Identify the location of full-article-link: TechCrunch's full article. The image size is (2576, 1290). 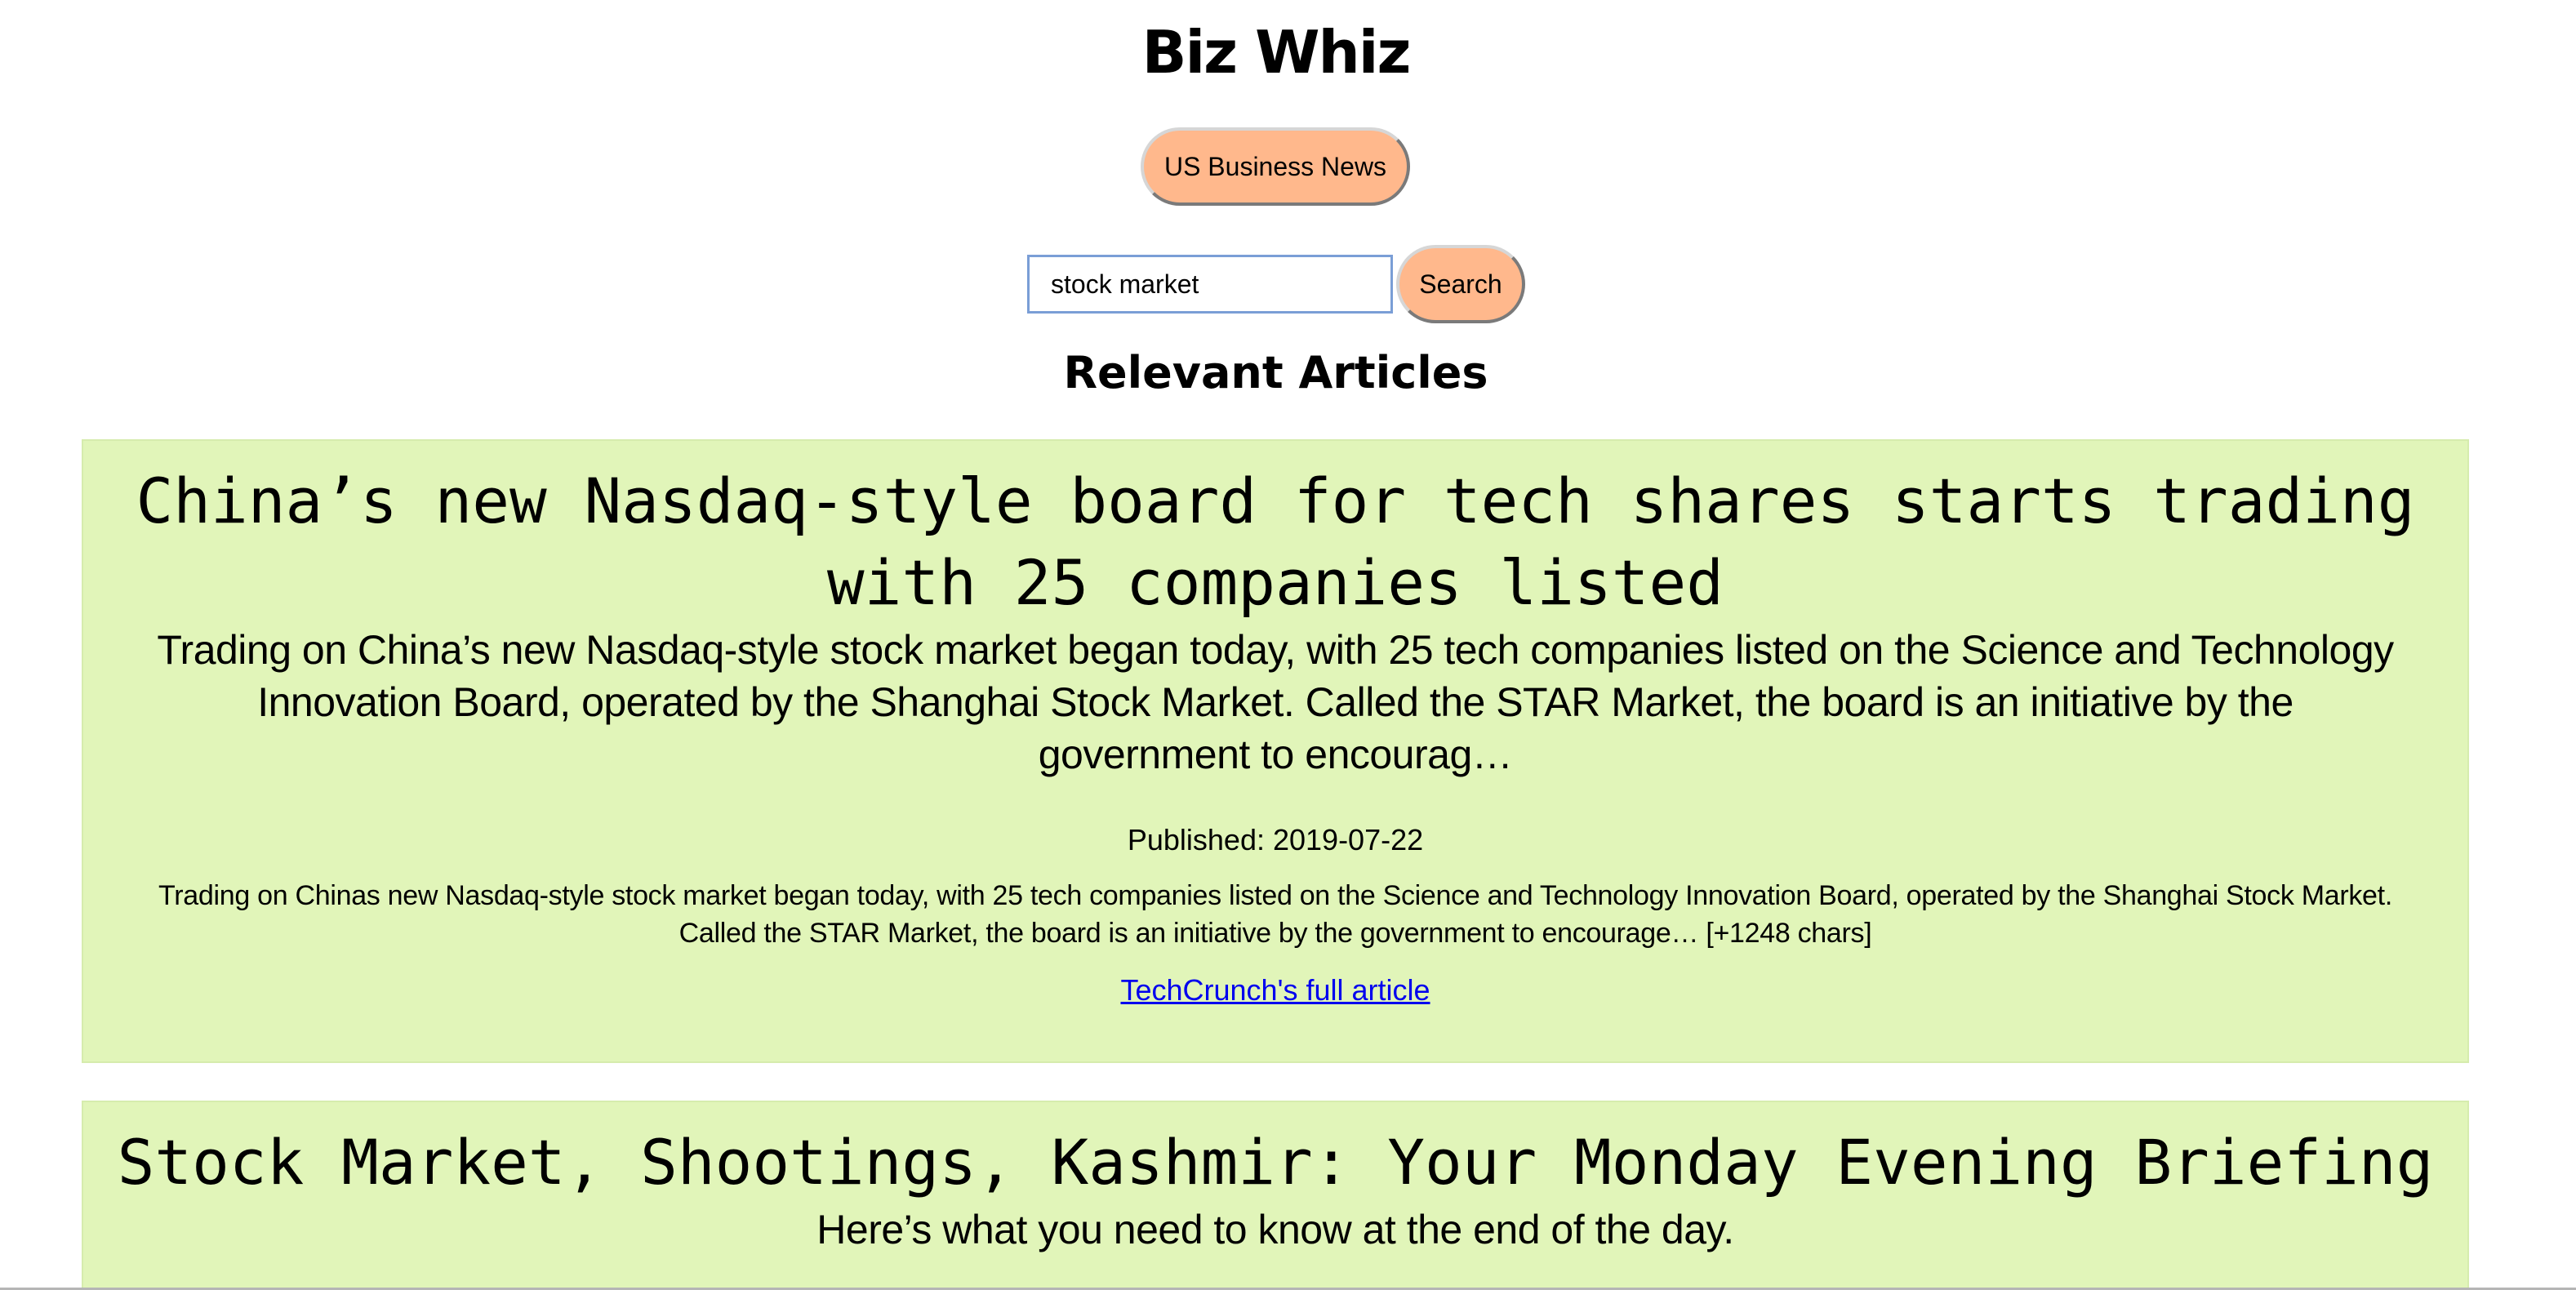
(1275, 990).